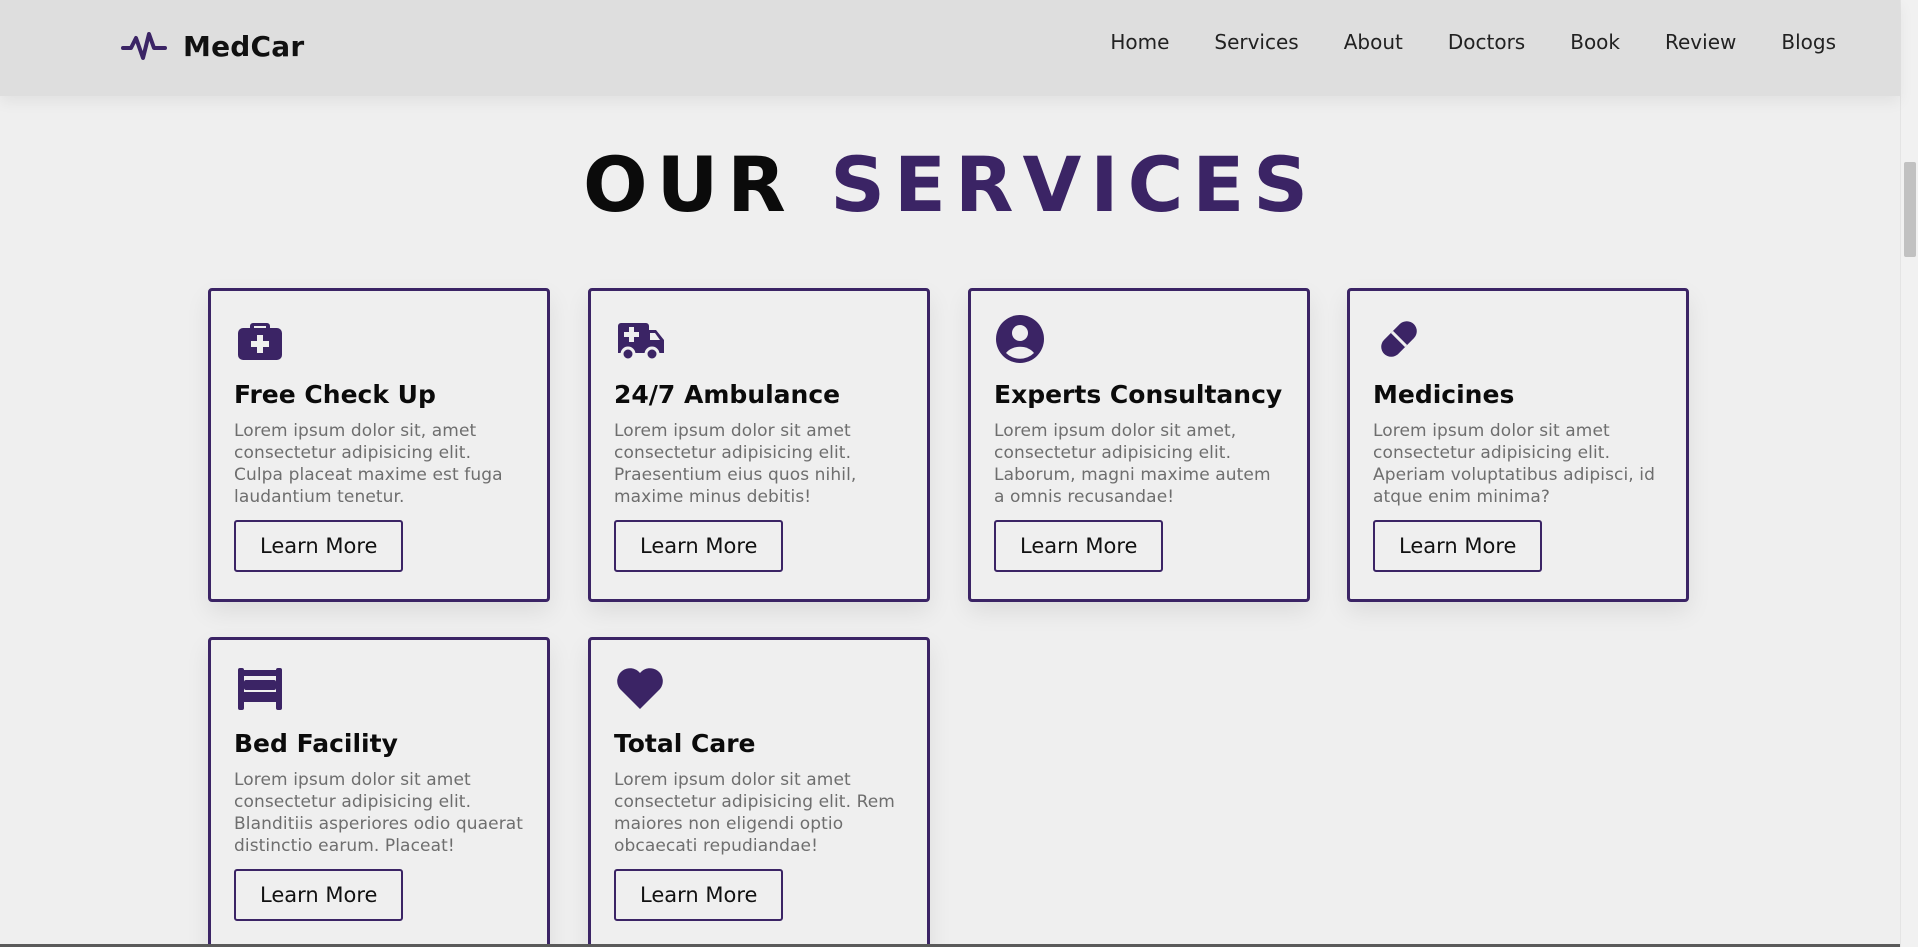 This screenshot has height=947, width=1918. What do you see at coordinates (1073, 184) in the screenshot?
I see `heading-part-2: SERVICES` at bounding box center [1073, 184].